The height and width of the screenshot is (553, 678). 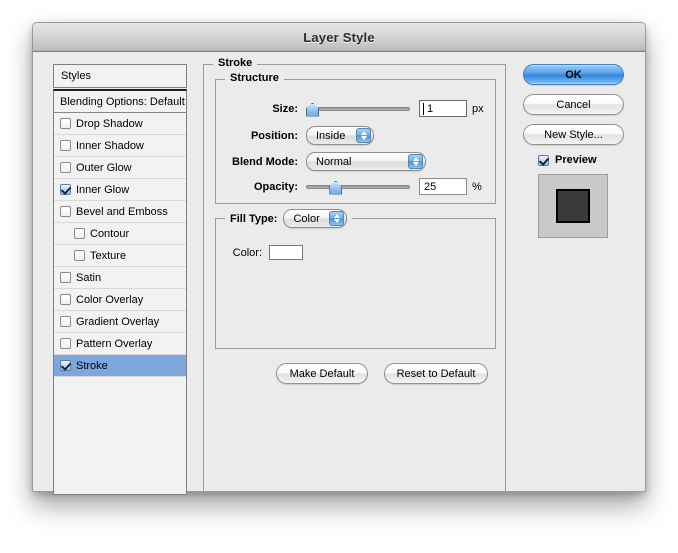 I want to click on make-default-button: Make Default, so click(x=322, y=373).